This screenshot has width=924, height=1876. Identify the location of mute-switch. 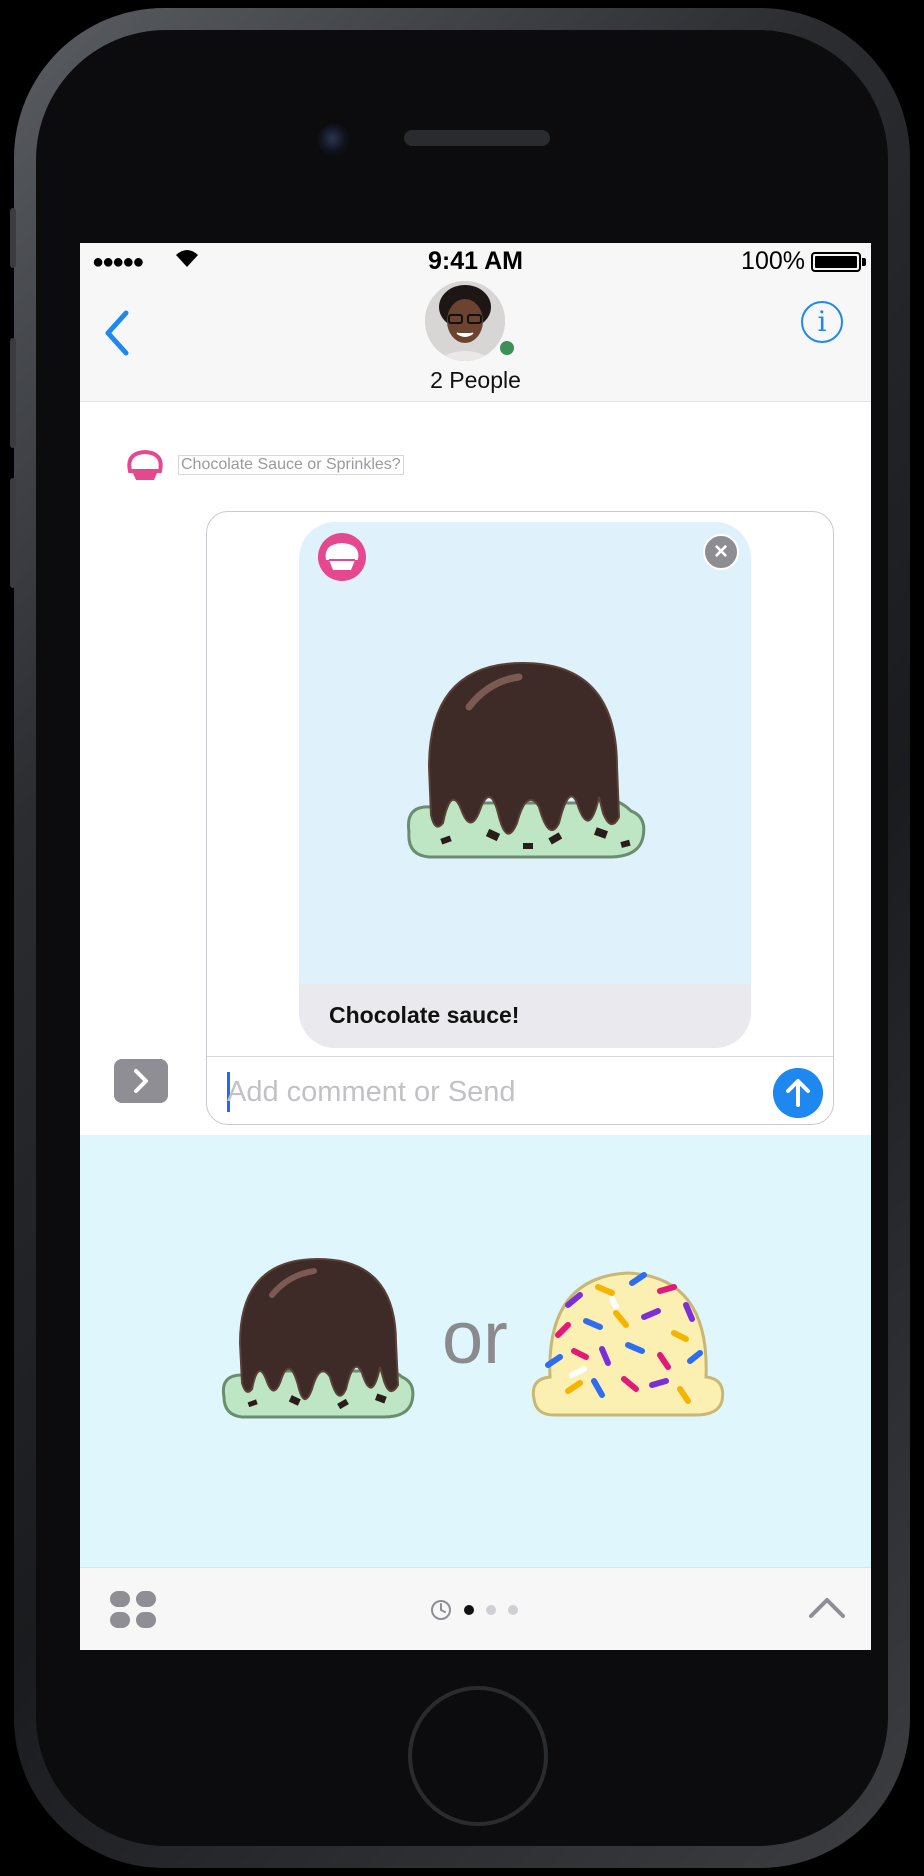
(13, 238).